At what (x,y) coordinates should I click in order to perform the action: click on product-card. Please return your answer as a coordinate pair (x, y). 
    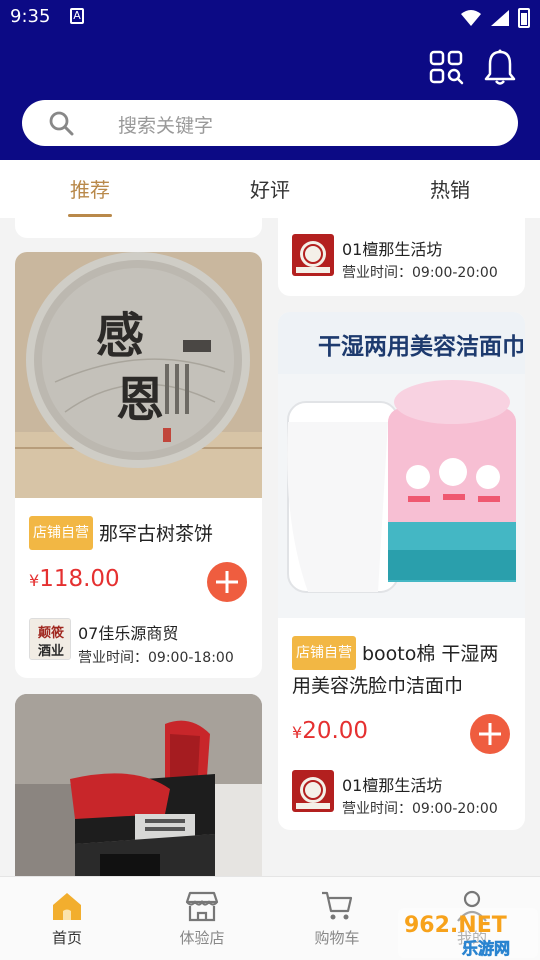
    Looking at the image, I should click on (138, 785).